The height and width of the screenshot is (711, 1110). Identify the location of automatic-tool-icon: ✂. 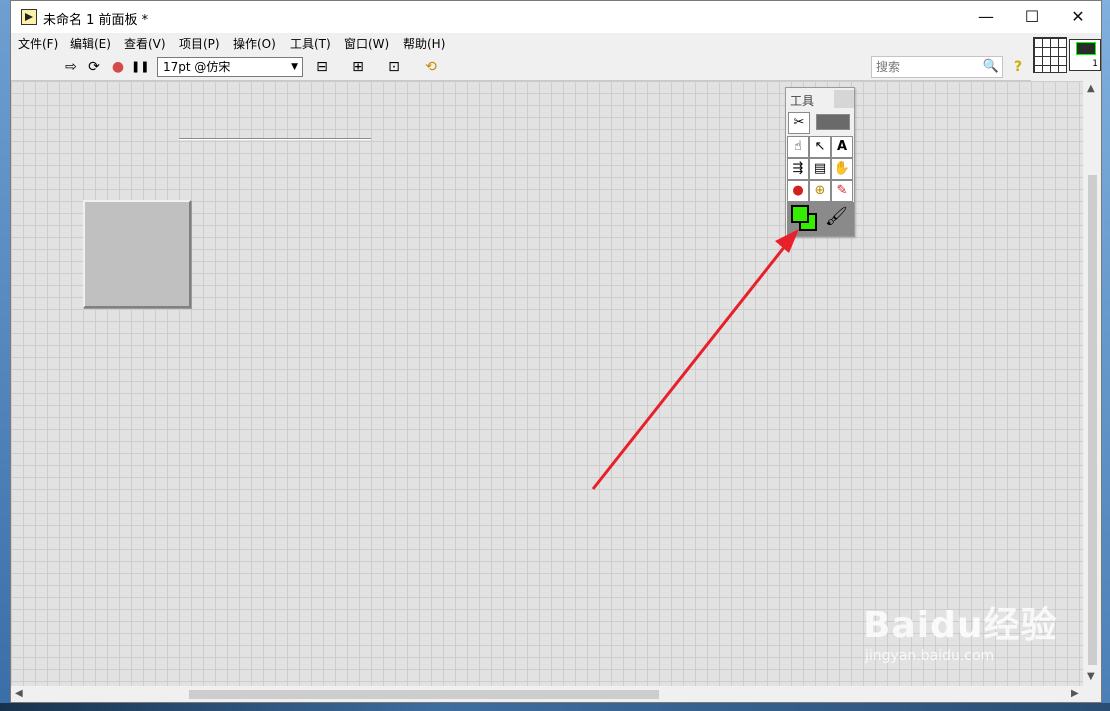
(799, 123).